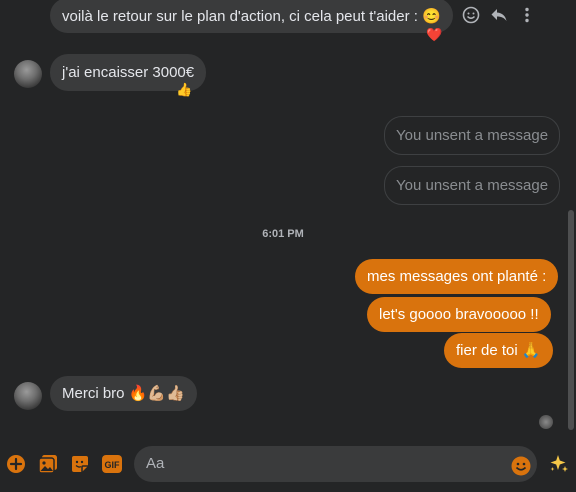  I want to click on timestamp: 6:01 PM, so click(283, 234).